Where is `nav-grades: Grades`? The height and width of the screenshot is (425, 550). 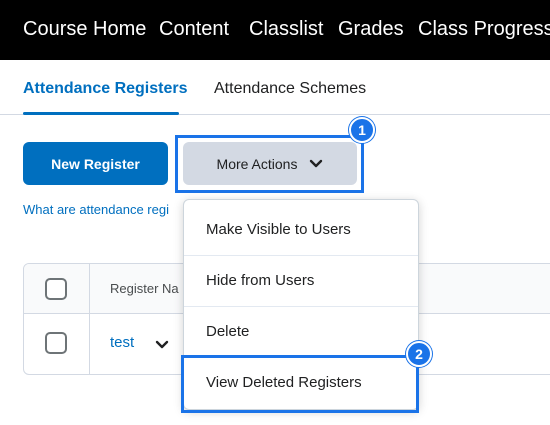 nav-grades: Grades is located at coordinates (371, 29).